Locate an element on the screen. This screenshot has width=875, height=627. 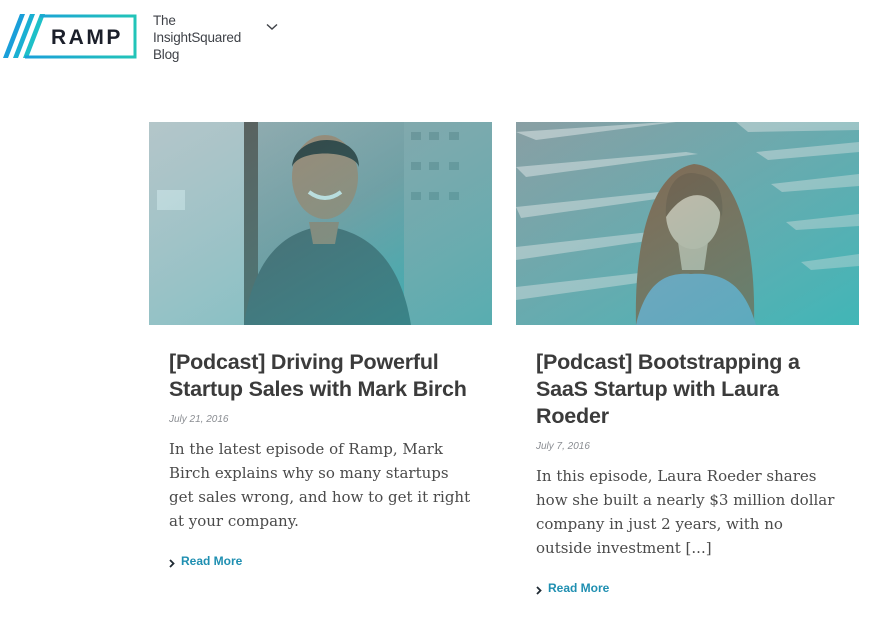
tagline-line: InsightSquared is located at coordinates (197, 37).